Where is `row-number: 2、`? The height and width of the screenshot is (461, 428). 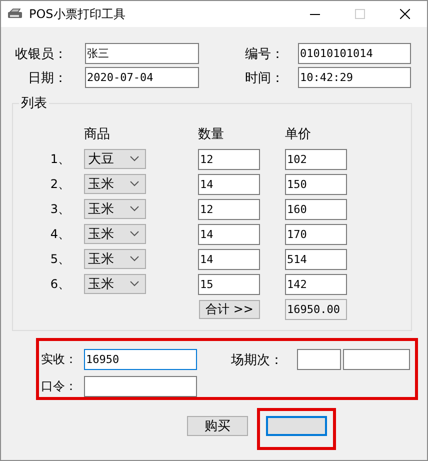 row-number: 2、 is located at coordinates (60, 184).